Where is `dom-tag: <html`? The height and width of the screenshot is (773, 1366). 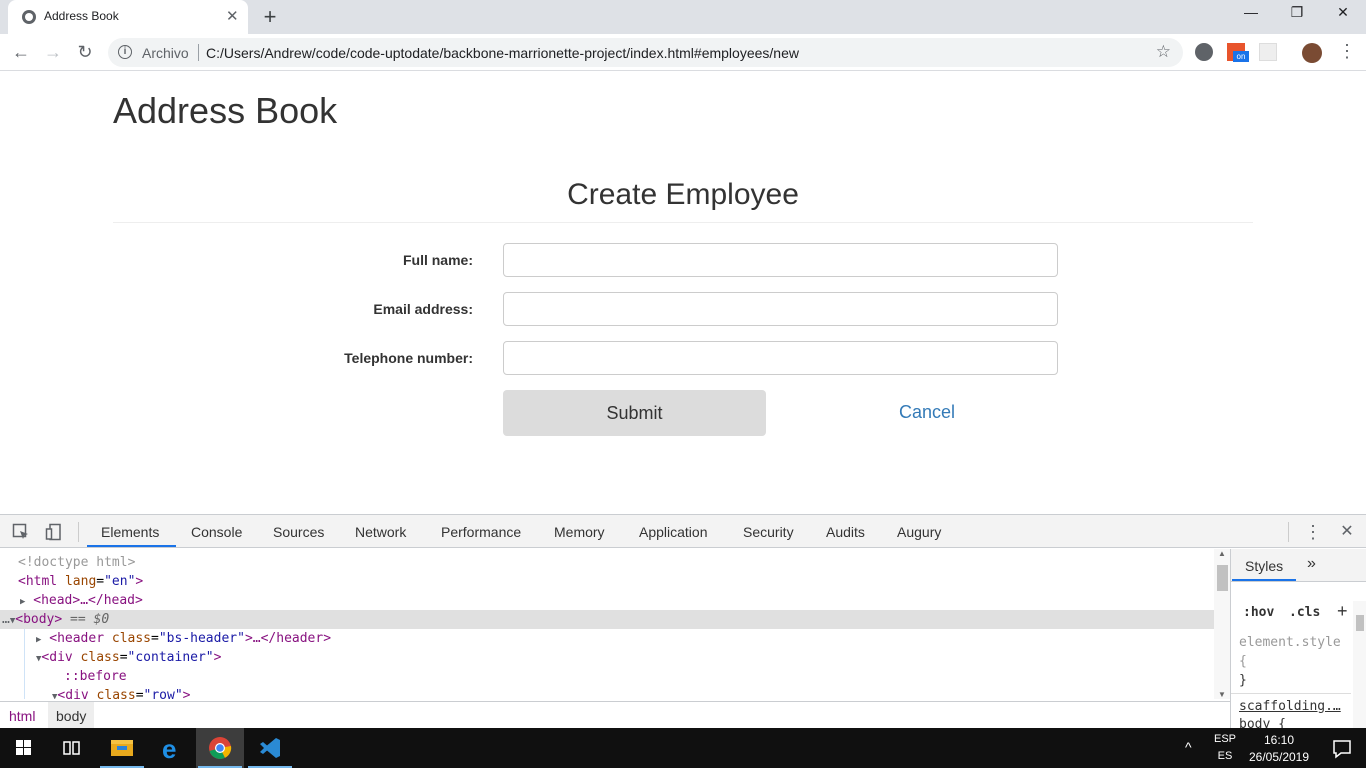 dom-tag: <html is located at coordinates (38, 581).